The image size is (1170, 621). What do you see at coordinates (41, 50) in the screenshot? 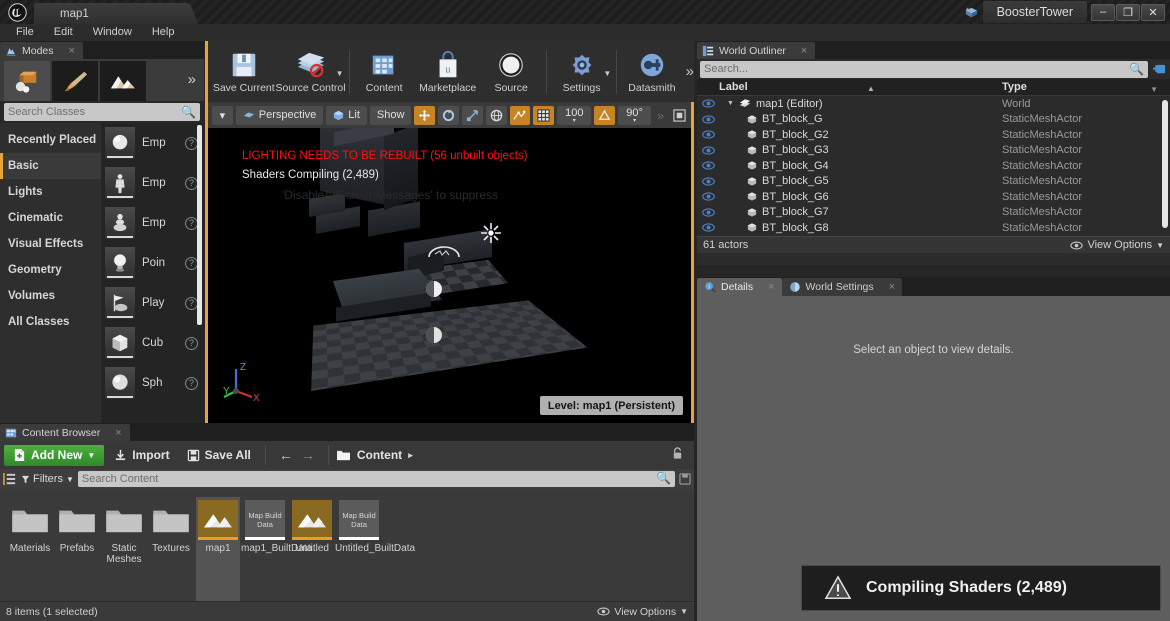
I see `tab-modes: Modes ×` at bounding box center [41, 50].